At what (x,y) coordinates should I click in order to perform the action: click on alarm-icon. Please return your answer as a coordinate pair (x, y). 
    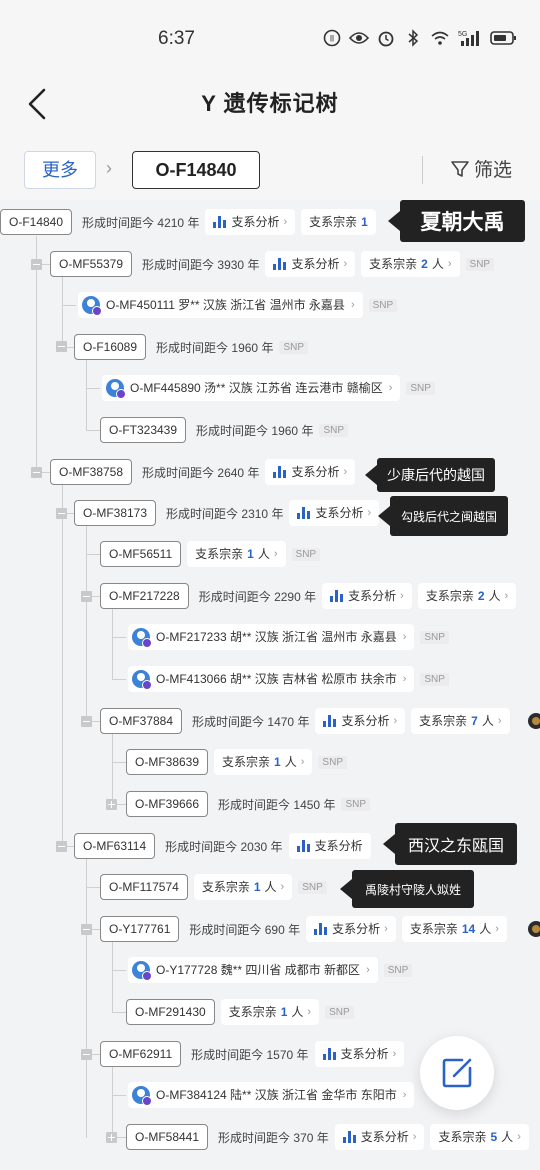
    Looking at the image, I should click on (386, 38).